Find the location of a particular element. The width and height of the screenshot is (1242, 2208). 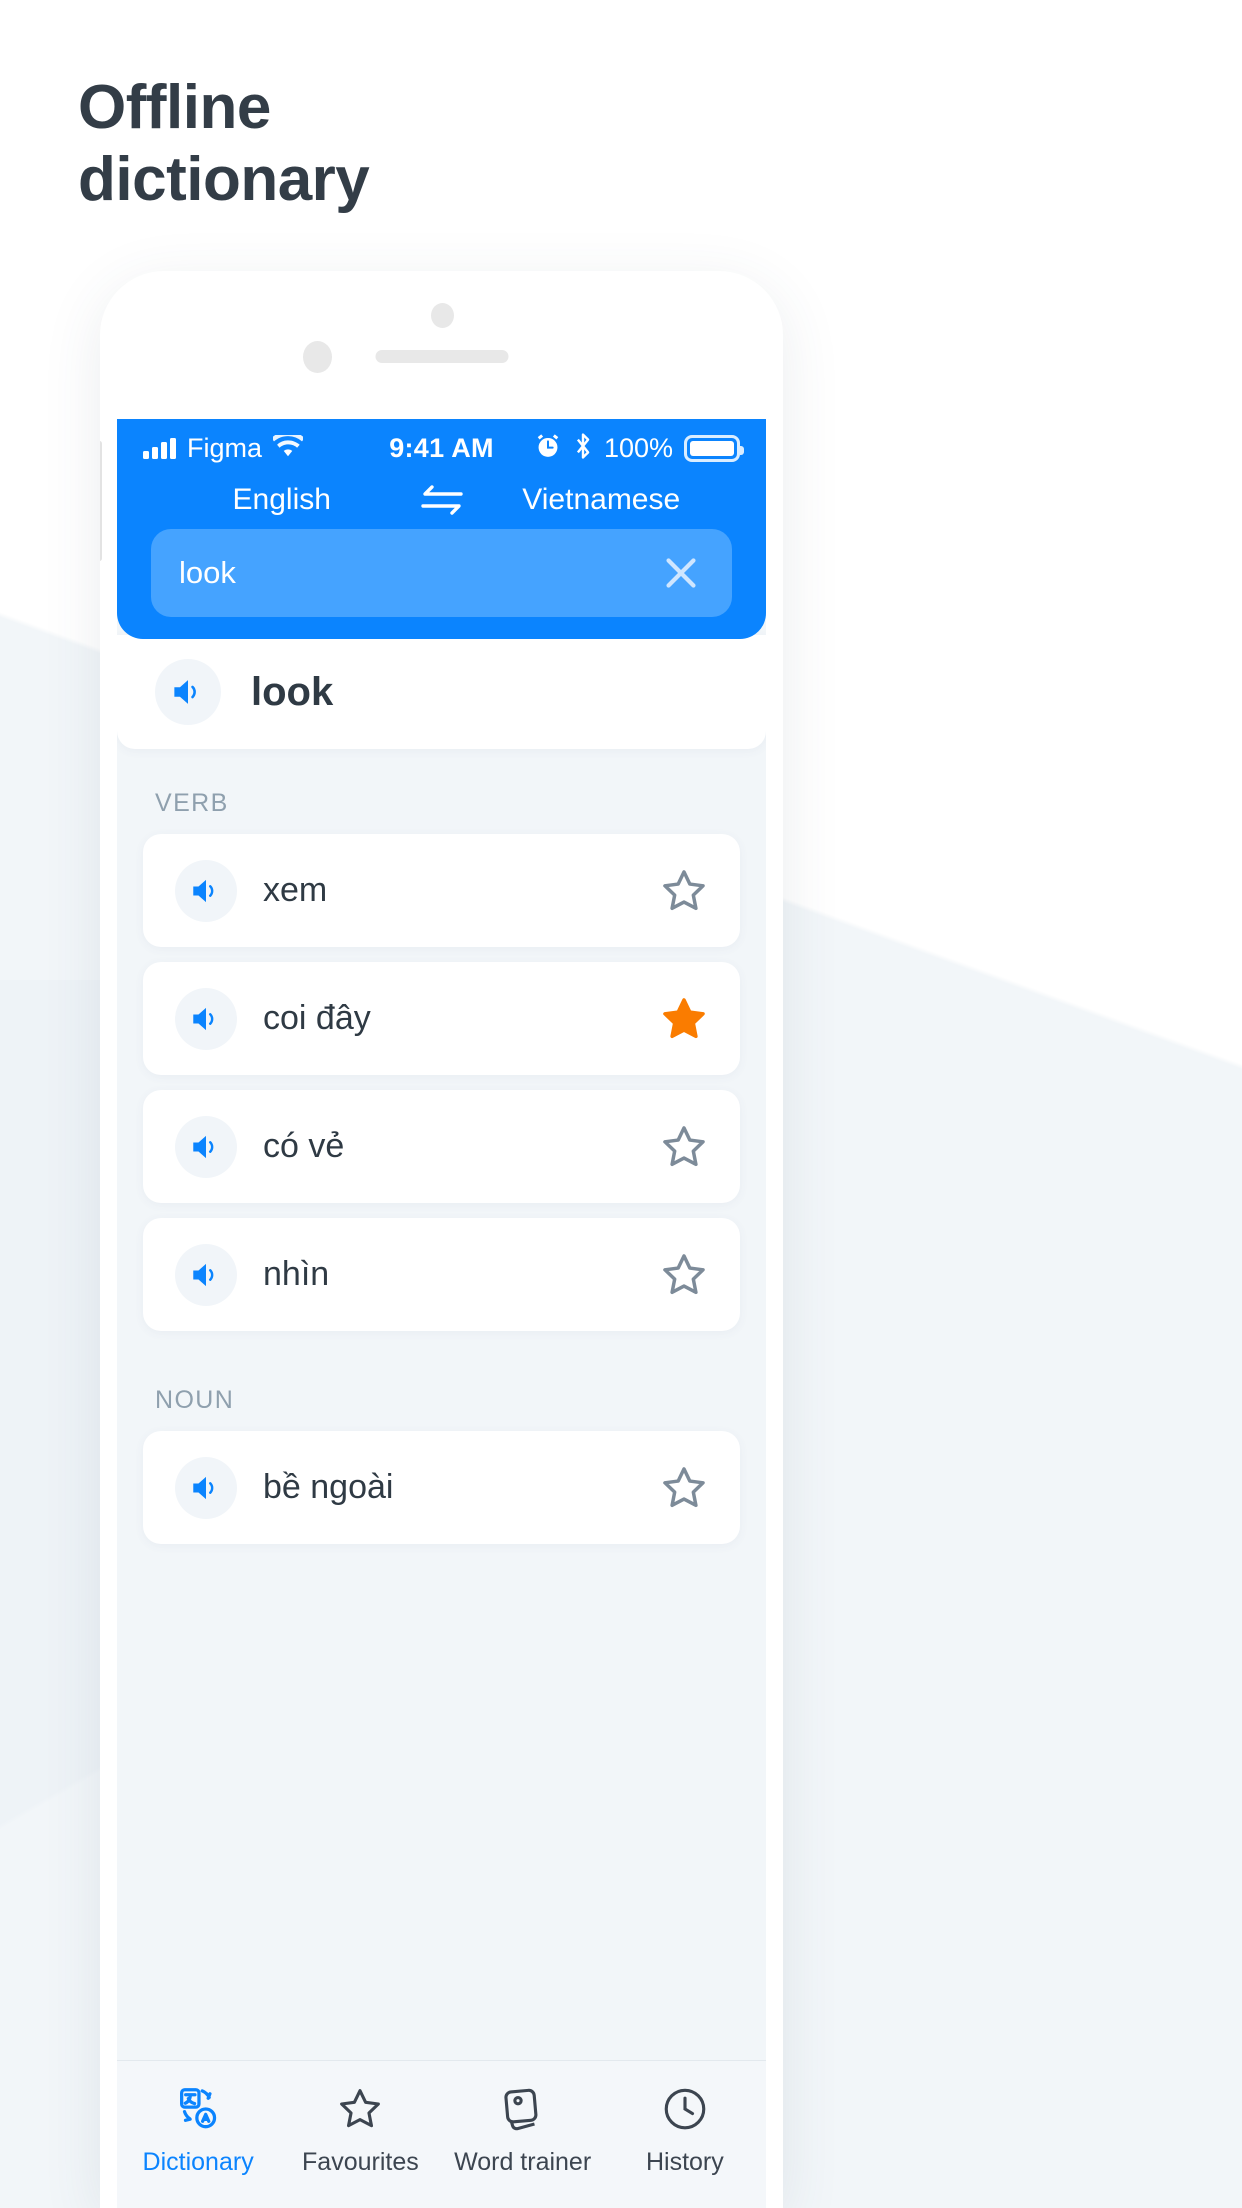

entry-list: xem coi đây có vẻ nhìn is located at coordinates (441, 1082).